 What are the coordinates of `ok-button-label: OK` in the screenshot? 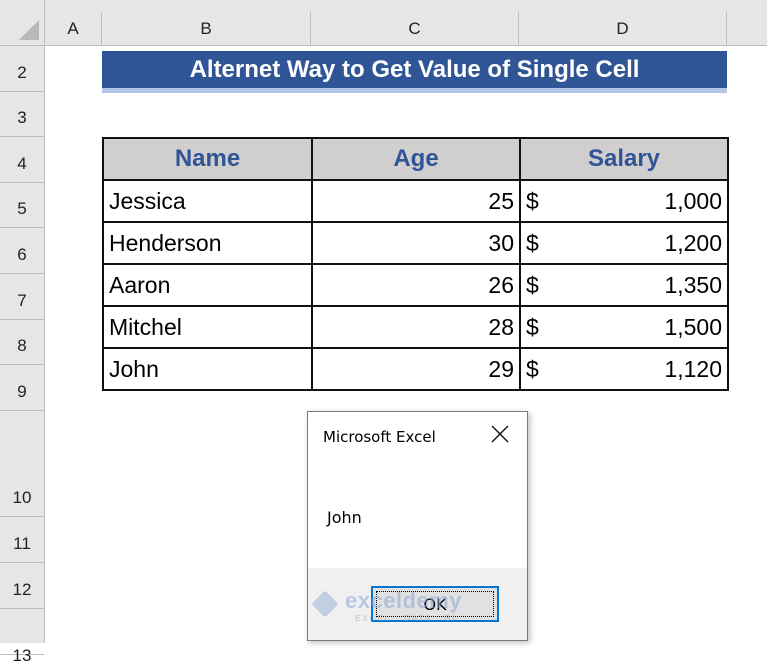 It's located at (435, 604).